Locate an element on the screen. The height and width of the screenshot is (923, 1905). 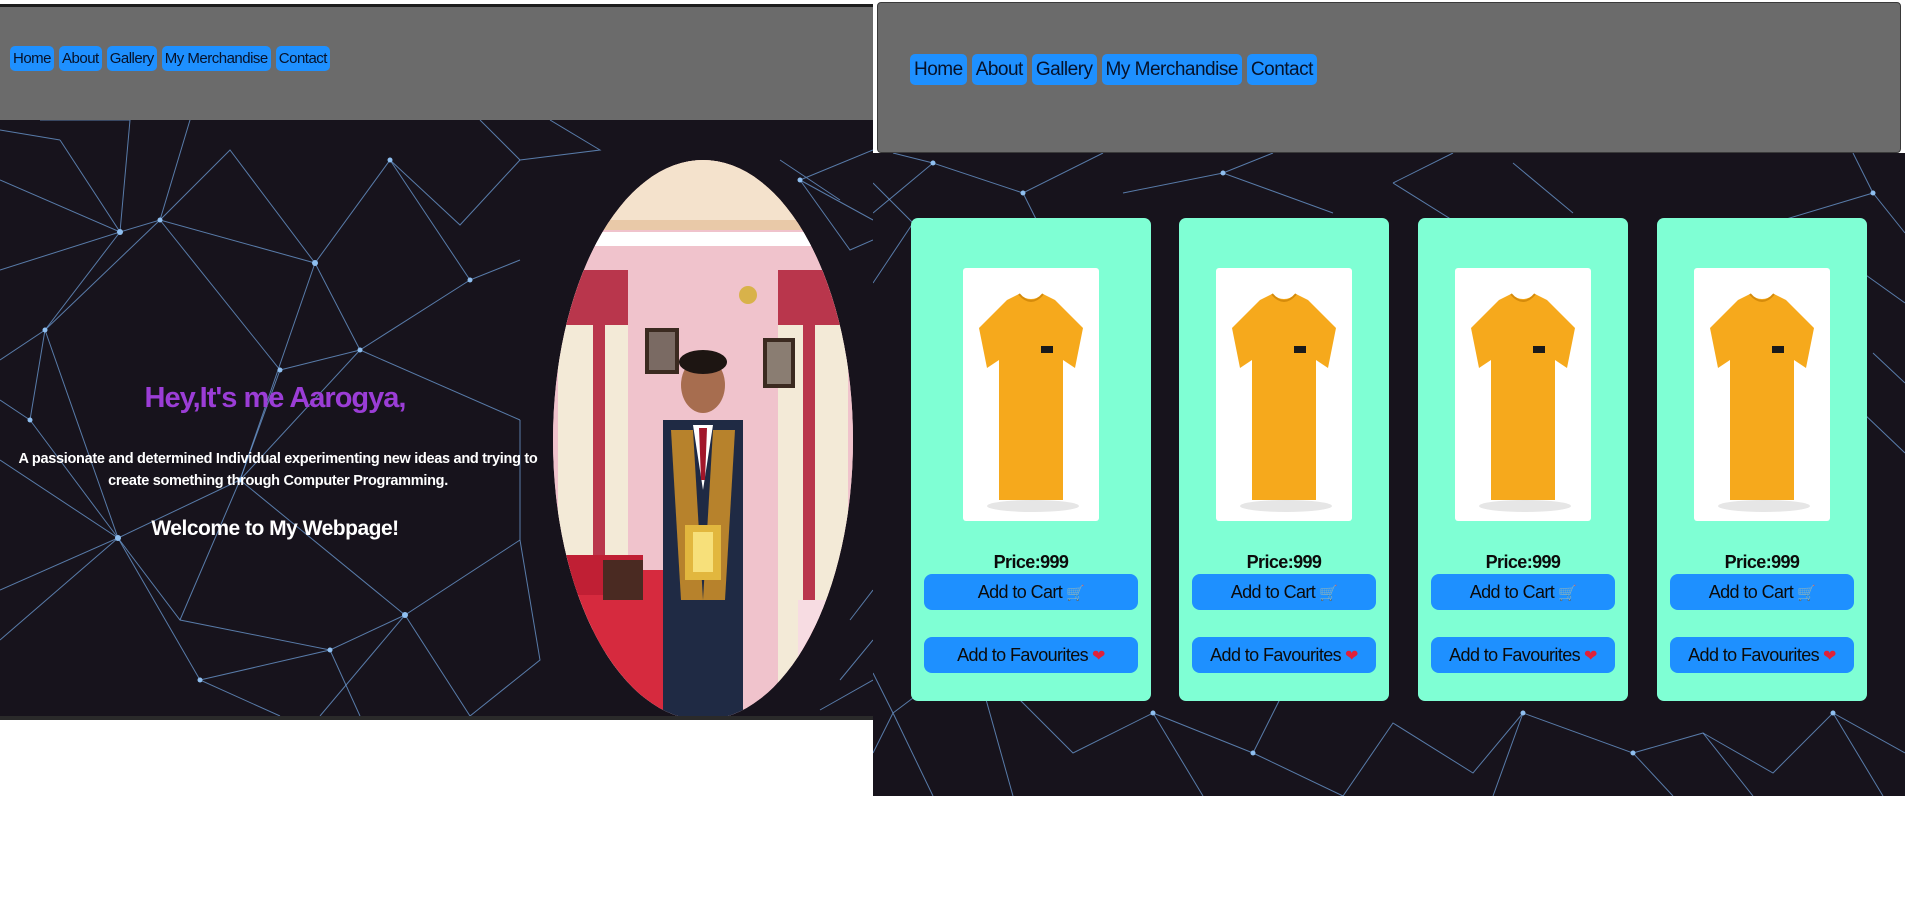
hero-title: Hey,It's me Aarogya, is located at coordinates (275, 398).